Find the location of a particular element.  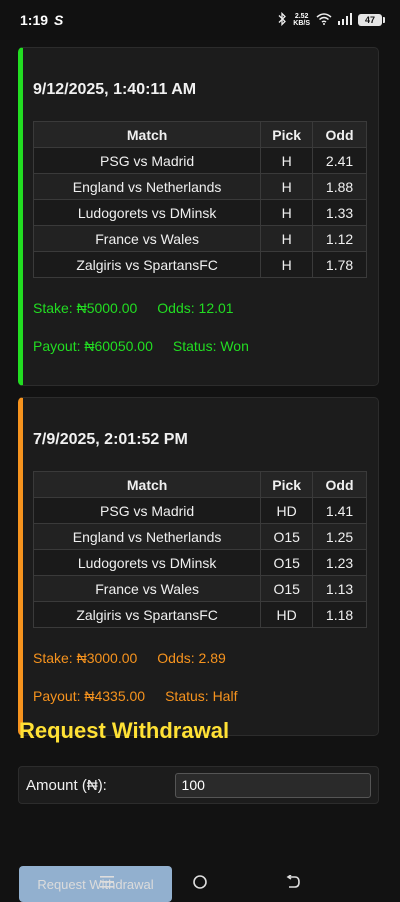

bet-summary-line1: Stake: ₦5000.00 Odds: 12.01 is located at coordinates (133, 308).